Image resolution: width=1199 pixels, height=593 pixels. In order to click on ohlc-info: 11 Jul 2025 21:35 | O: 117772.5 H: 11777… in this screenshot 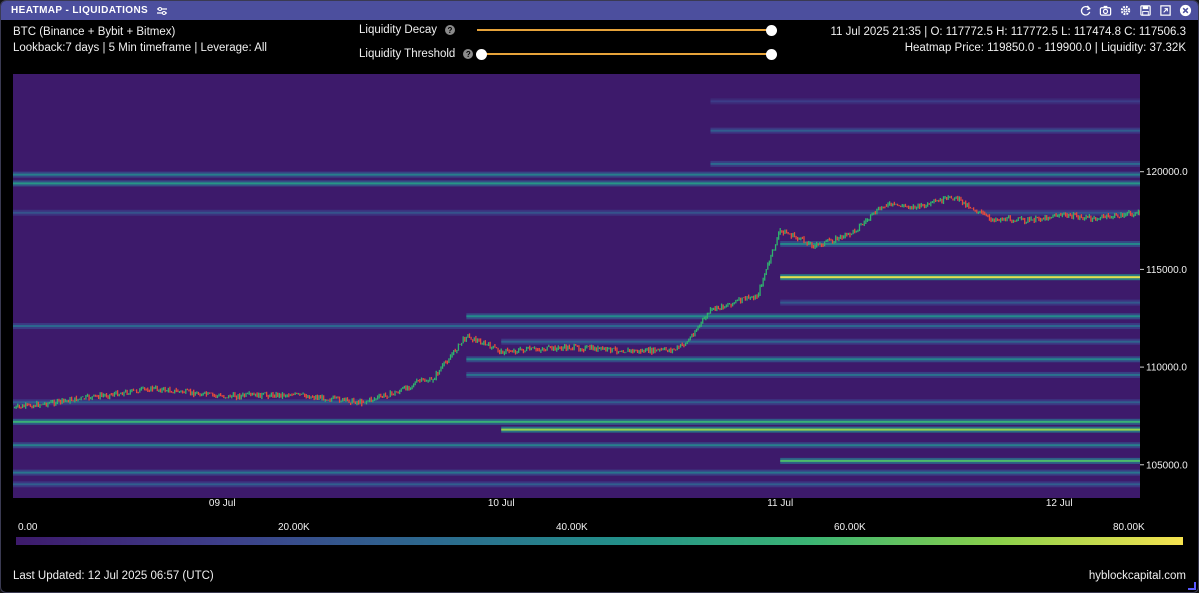, I will do `click(1008, 40)`.